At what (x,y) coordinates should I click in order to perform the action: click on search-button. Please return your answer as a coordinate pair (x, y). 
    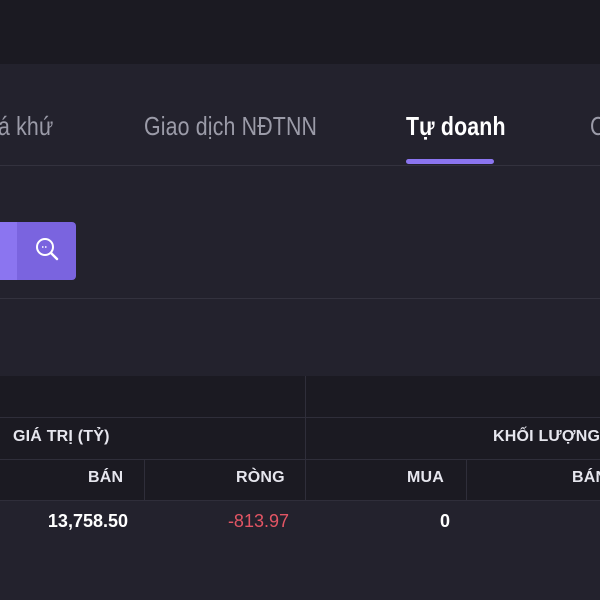
    Looking at the image, I should click on (46, 251).